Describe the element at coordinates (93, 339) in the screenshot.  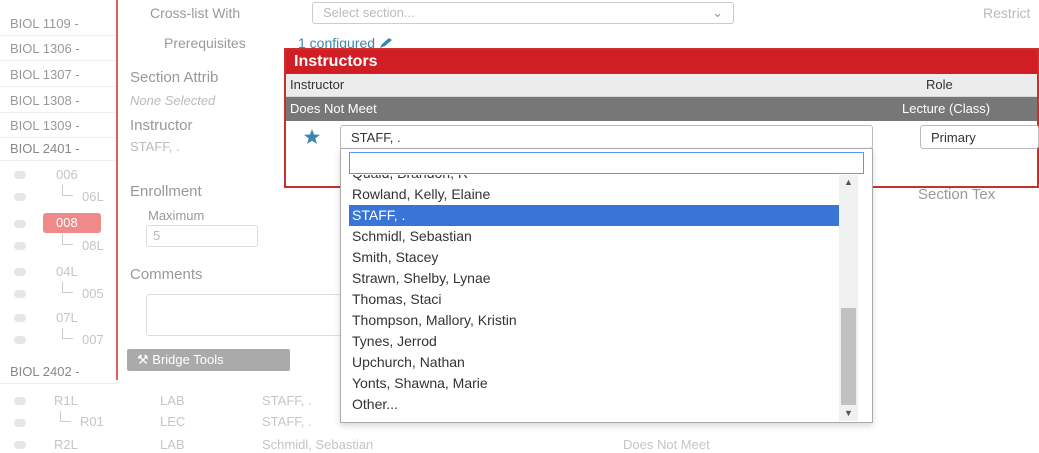
I see `section-code: 007` at that location.